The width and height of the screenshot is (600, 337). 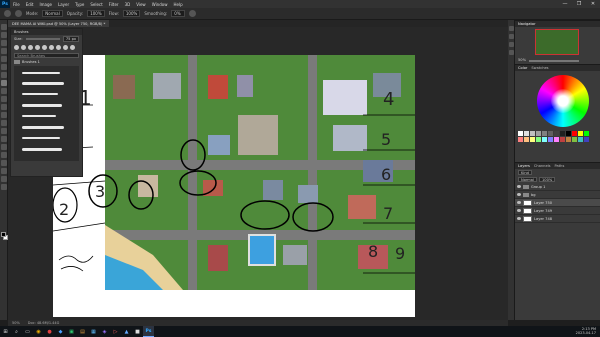 What do you see at coordinates (4, 115) in the screenshot?
I see `gradient-tool-icon` at bounding box center [4, 115].